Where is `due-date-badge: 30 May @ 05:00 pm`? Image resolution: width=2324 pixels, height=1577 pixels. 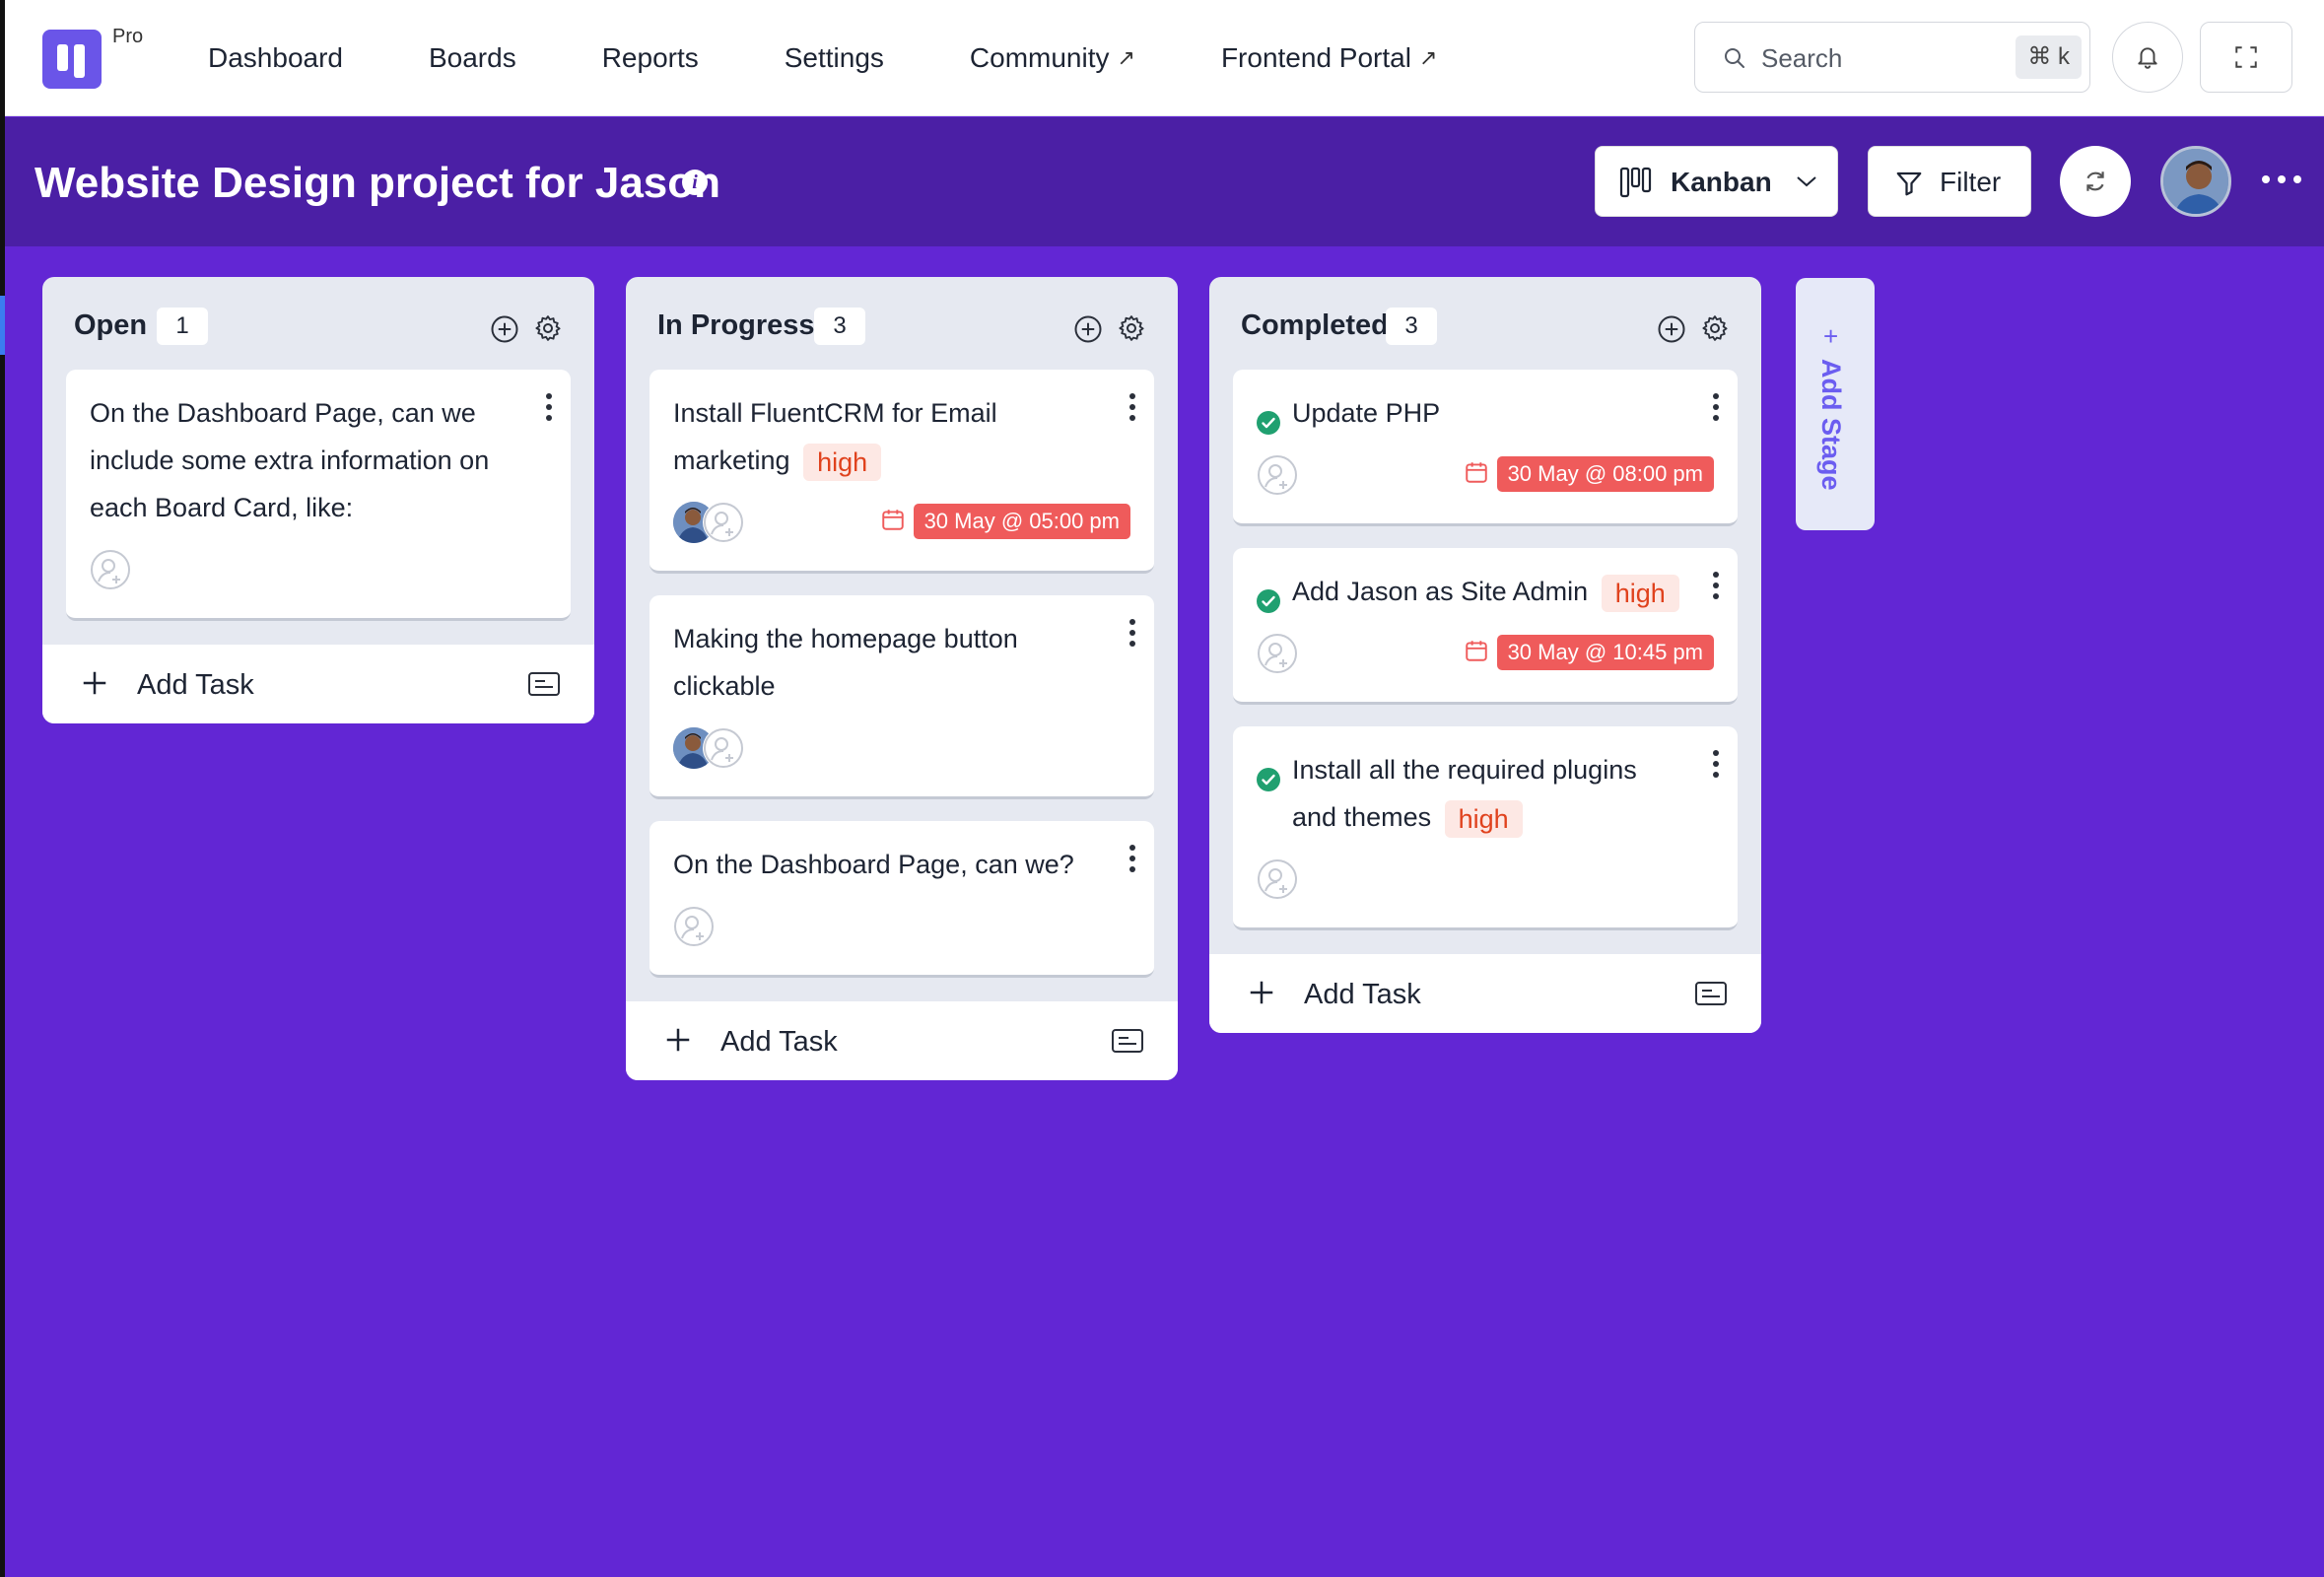 due-date-badge: 30 May @ 05:00 pm is located at coordinates (1021, 521).